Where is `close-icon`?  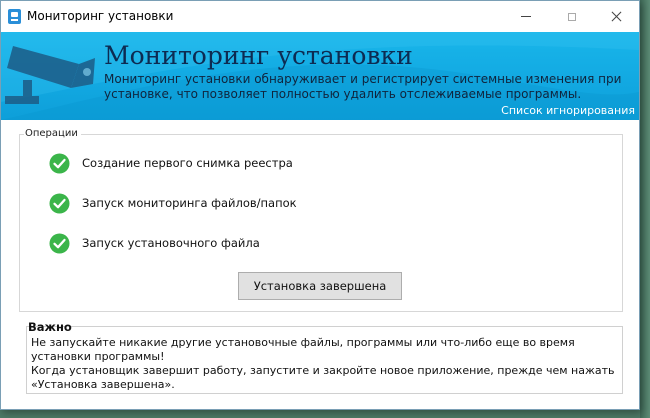
close-icon is located at coordinates (616, 16).